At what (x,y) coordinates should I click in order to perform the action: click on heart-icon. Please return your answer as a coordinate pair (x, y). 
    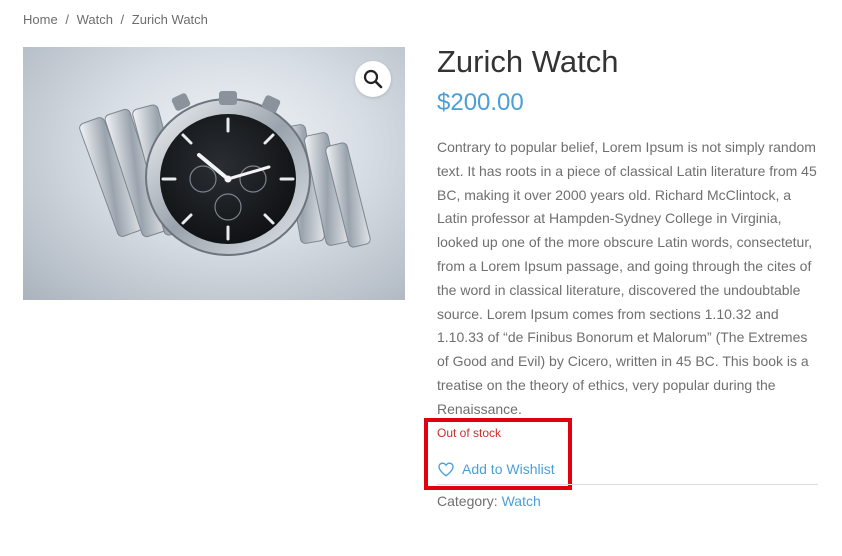
    Looking at the image, I should click on (446, 469).